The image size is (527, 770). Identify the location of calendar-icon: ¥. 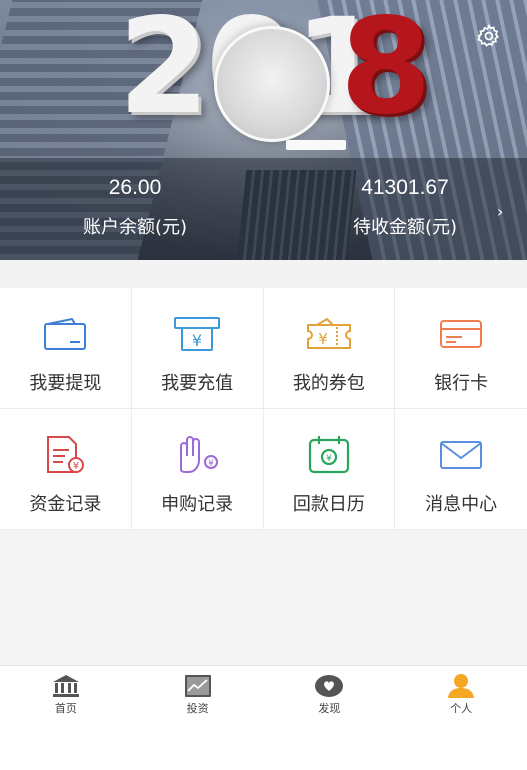
(329, 455).